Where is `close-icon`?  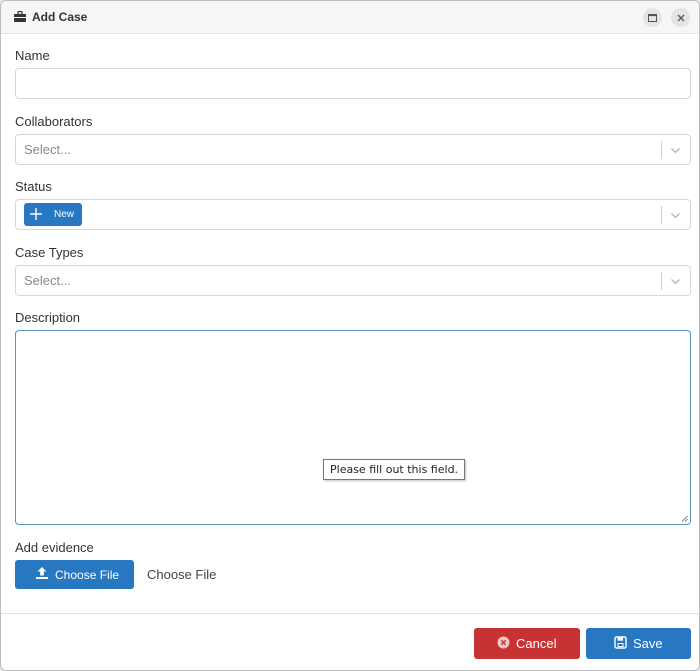
close-icon is located at coordinates (680, 17).